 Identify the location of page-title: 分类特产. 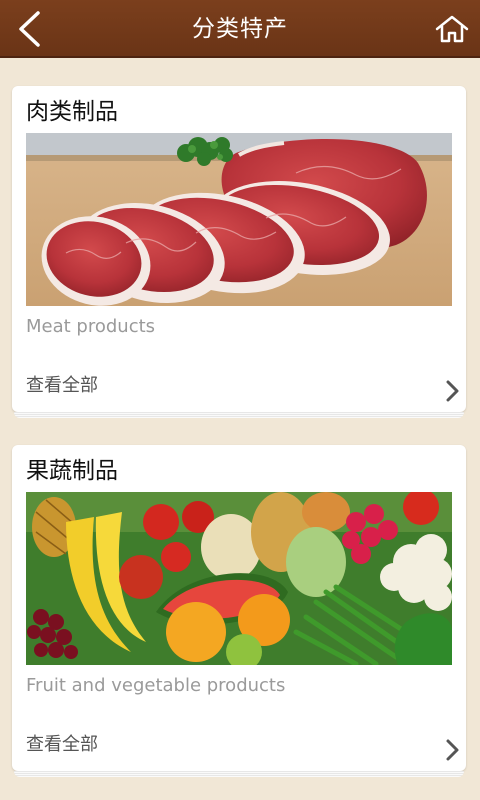
(240, 29).